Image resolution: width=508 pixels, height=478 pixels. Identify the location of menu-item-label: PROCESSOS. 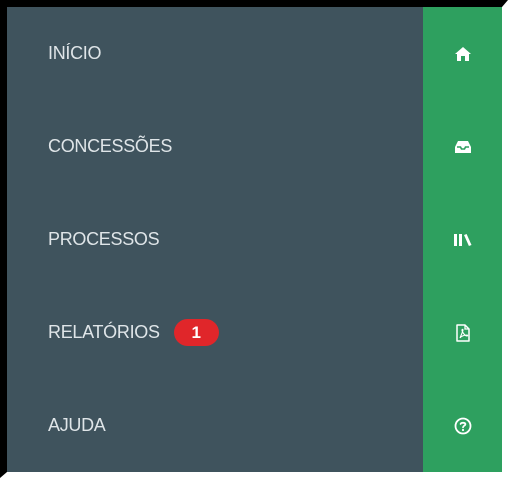
(104, 239).